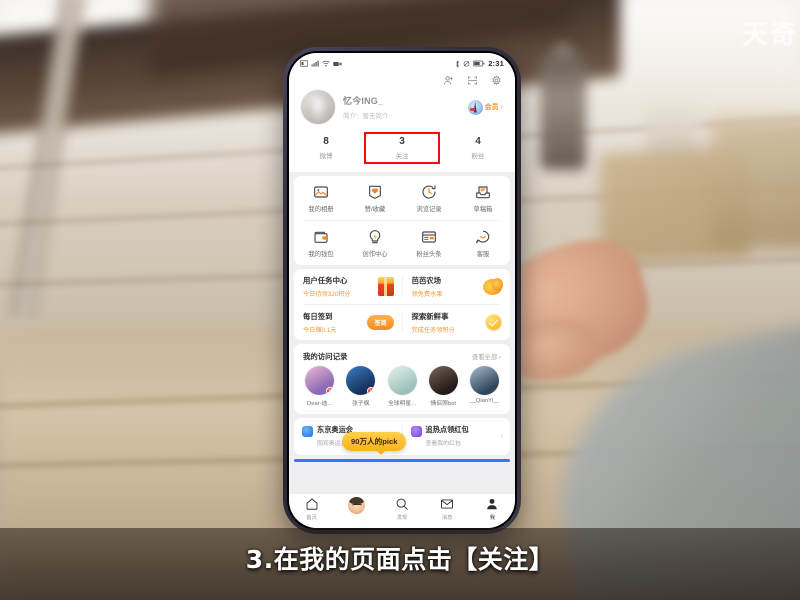 The image size is (800, 600). I want to click on vip-emblem-icon, so click(475, 107).